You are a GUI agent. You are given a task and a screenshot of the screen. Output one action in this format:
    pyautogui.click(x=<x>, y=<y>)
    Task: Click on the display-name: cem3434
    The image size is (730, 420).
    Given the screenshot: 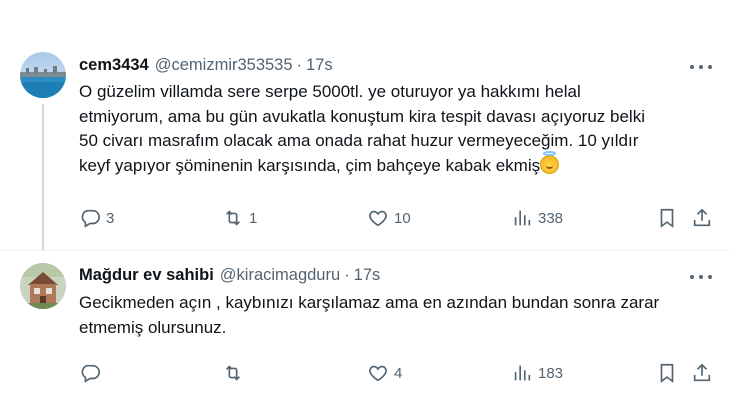 What is the action you would take?
    pyautogui.click(x=114, y=65)
    